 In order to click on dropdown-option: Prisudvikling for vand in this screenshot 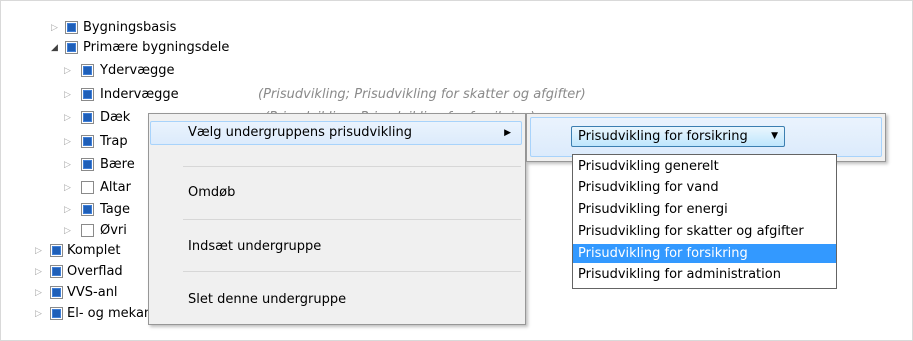, I will do `click(704, 187)`.